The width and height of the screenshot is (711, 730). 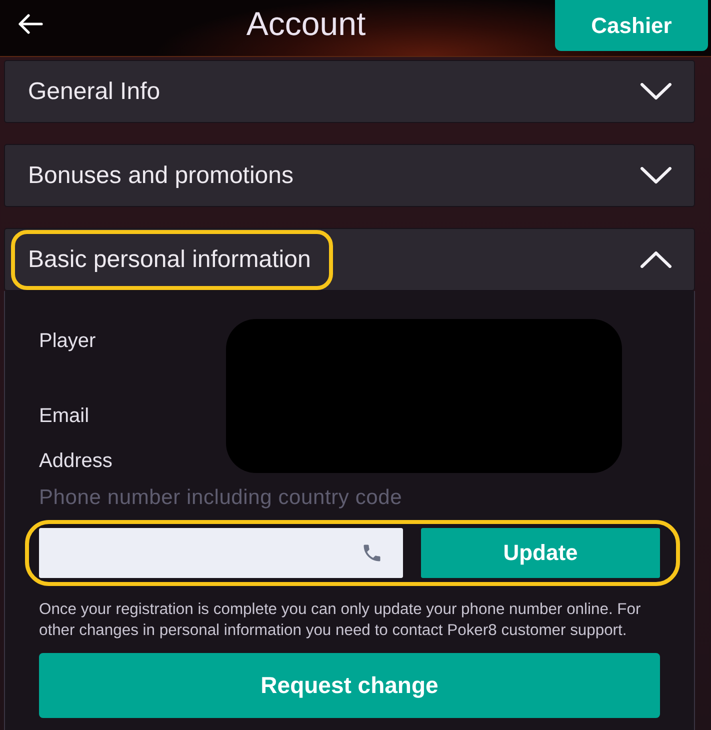 What do you see at coordinates (75, 461) in the screenshot?
I see `field-label: Address` at bounding box center [75, 461].